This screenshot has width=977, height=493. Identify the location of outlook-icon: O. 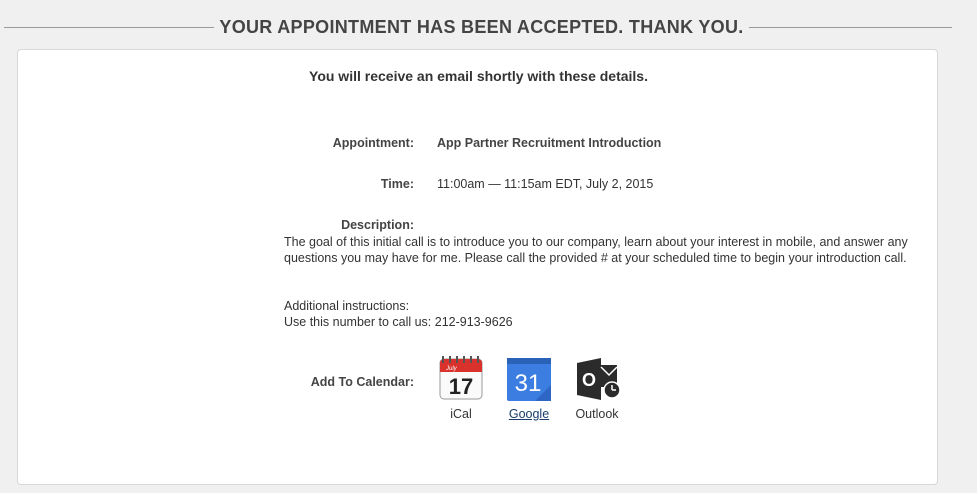
(597, 379).